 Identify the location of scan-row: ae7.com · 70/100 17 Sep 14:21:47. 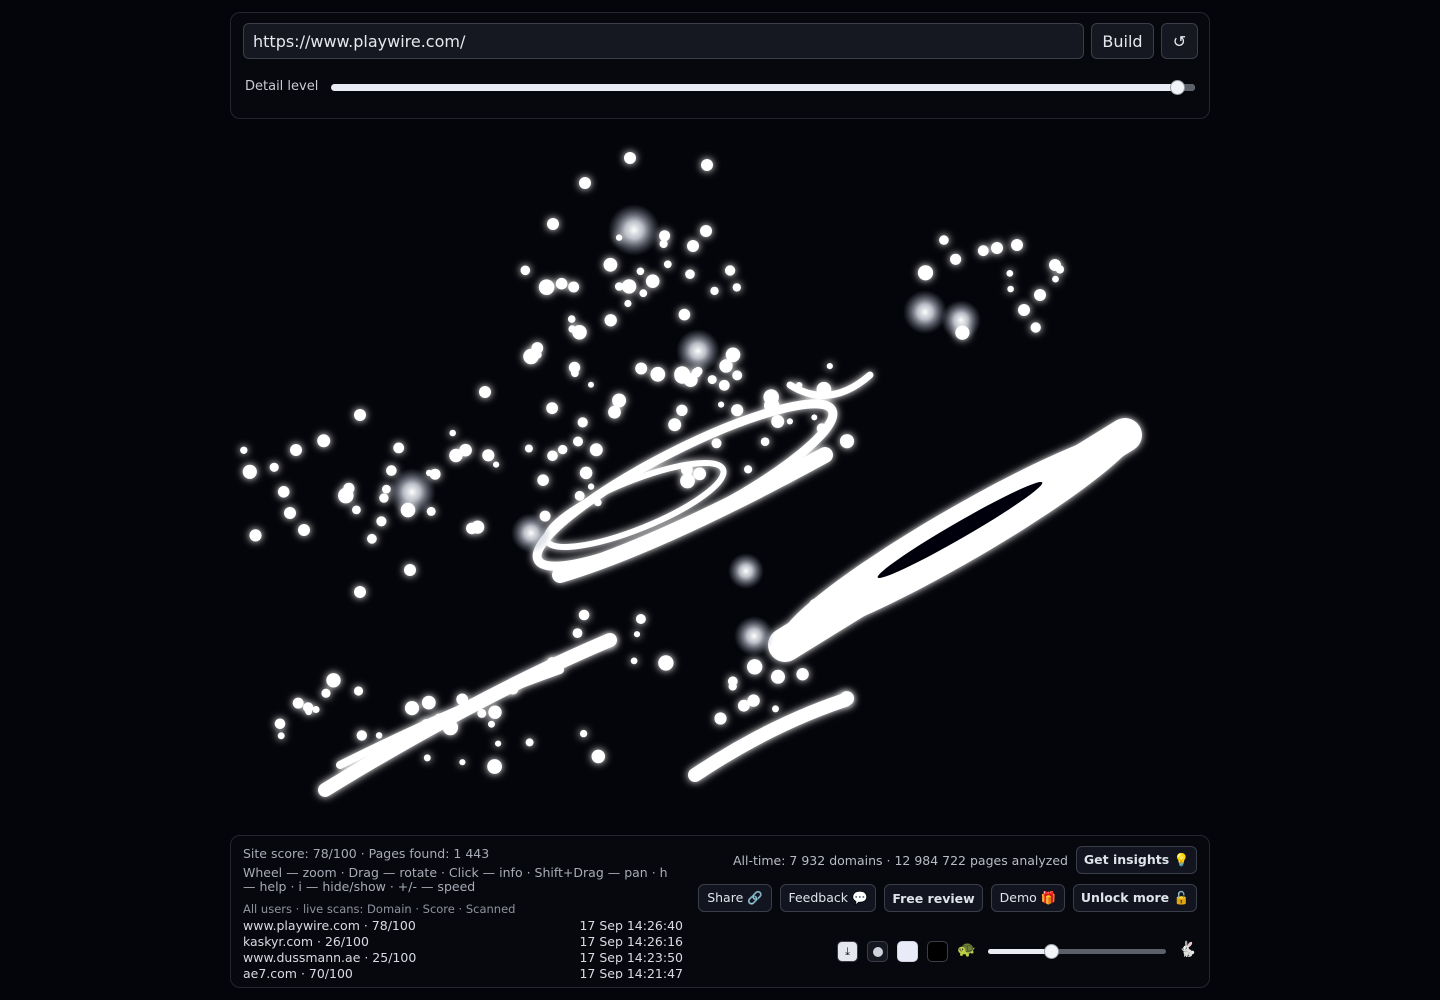
(463, 972).